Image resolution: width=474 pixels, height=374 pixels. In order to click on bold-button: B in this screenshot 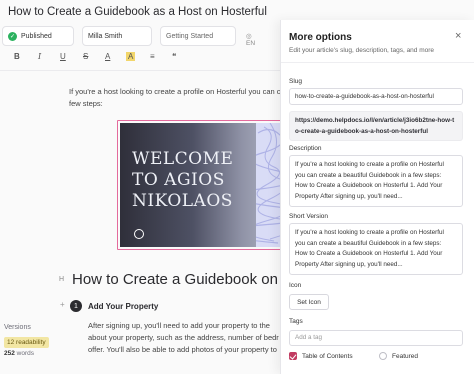, I will do `click(17, 56)`.